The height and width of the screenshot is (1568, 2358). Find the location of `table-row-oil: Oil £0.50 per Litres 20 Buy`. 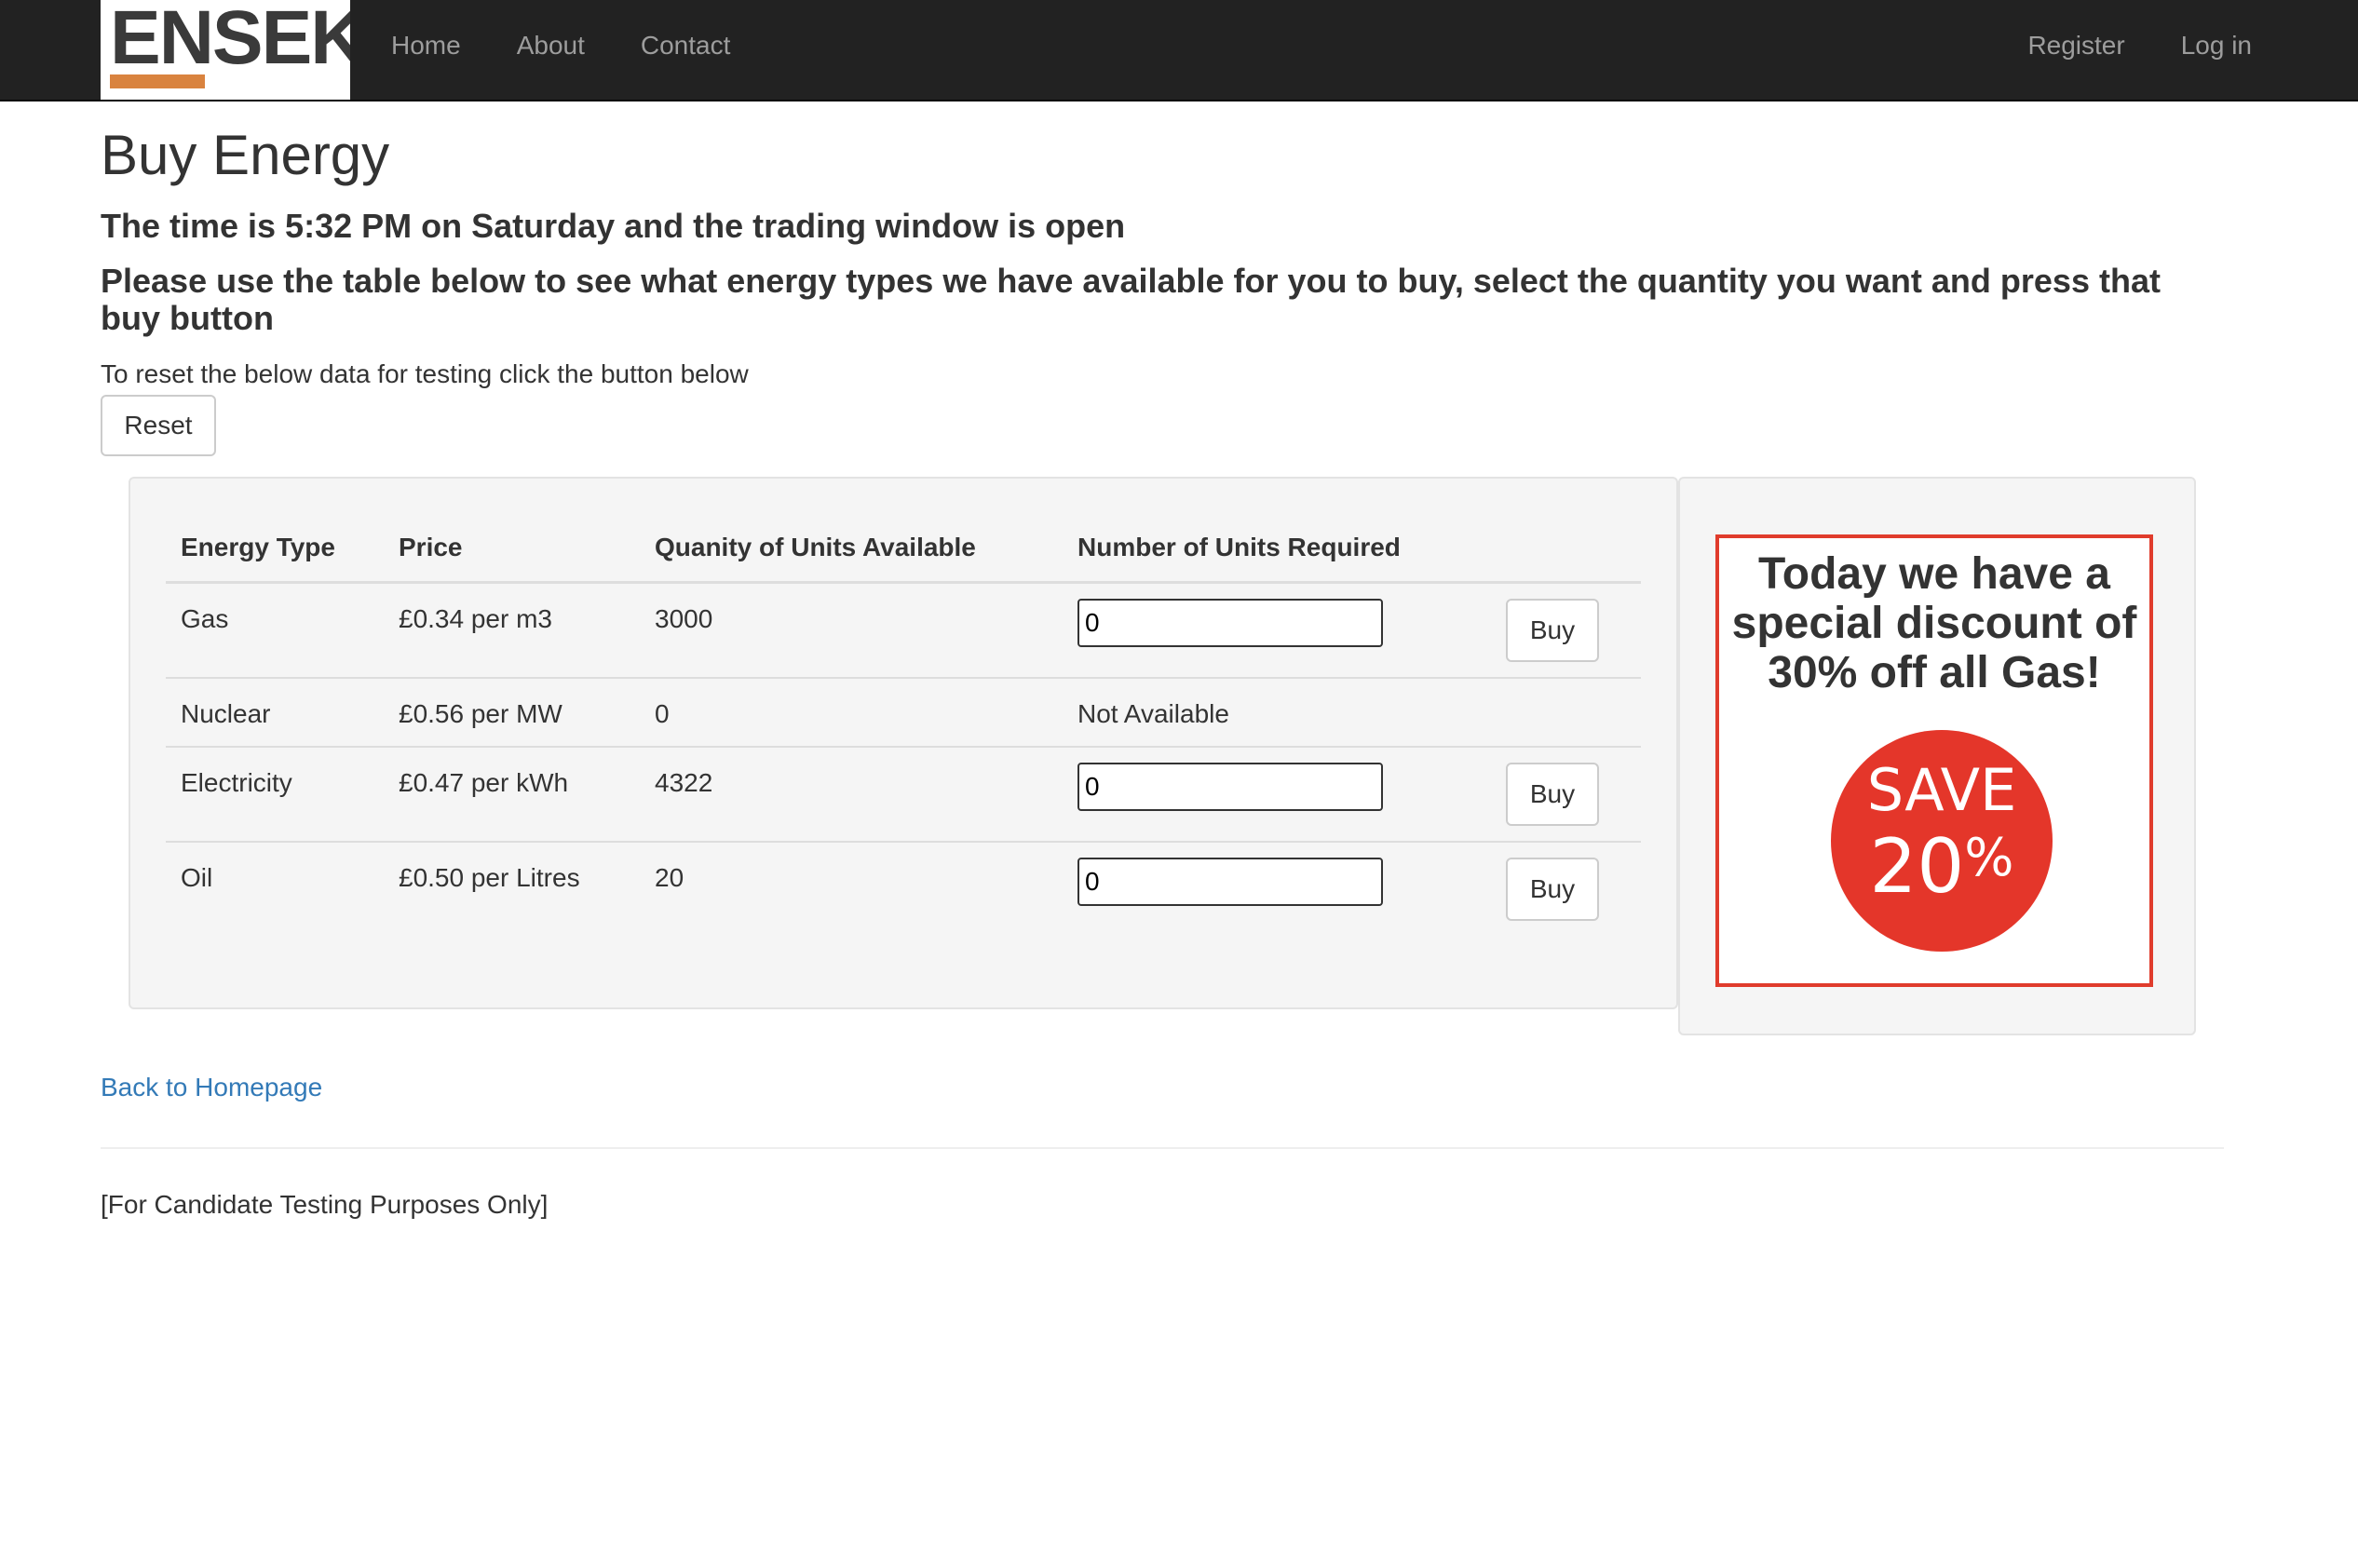

table-row-oil: Oil £0.50 per Litres 20 Buy is located at coordinates (903, 889).